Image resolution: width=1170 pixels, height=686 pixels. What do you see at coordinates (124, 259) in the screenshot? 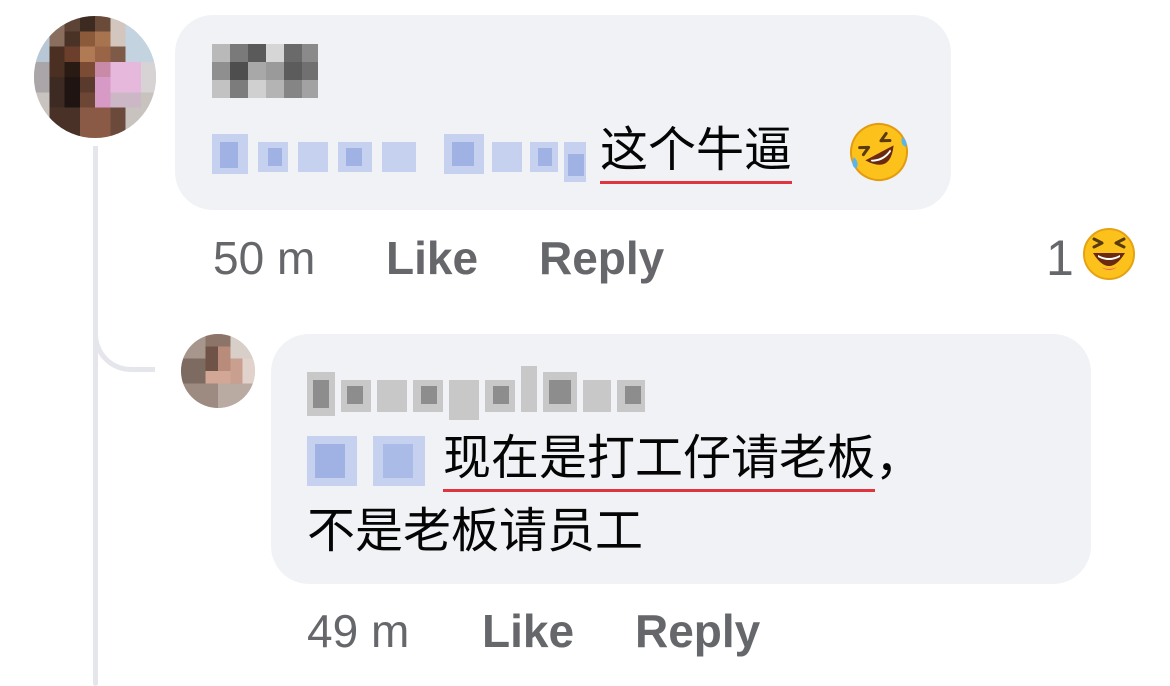
I see `thread-branch-line` at bounding box center [124, 259].